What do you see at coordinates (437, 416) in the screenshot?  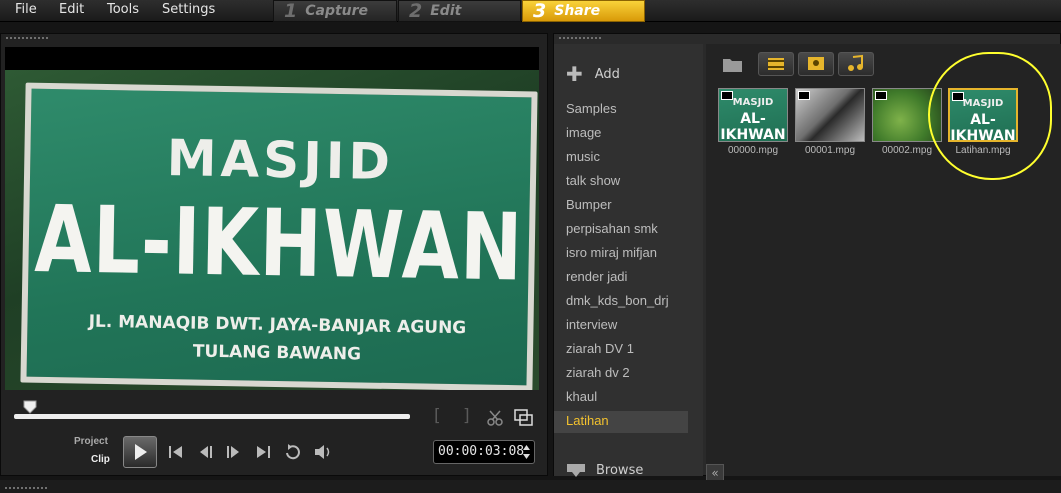 I see `mark-in-button: [` at bounding box center [437, 416].